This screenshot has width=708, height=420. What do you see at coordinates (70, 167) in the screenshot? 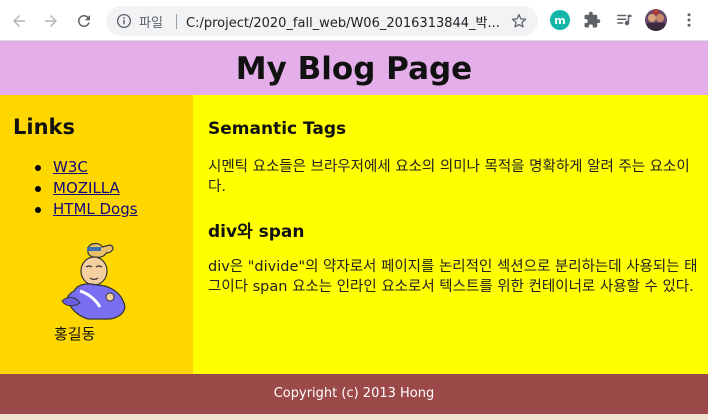
I see `link-w3c: W3C` at bounding box center [70, 167].